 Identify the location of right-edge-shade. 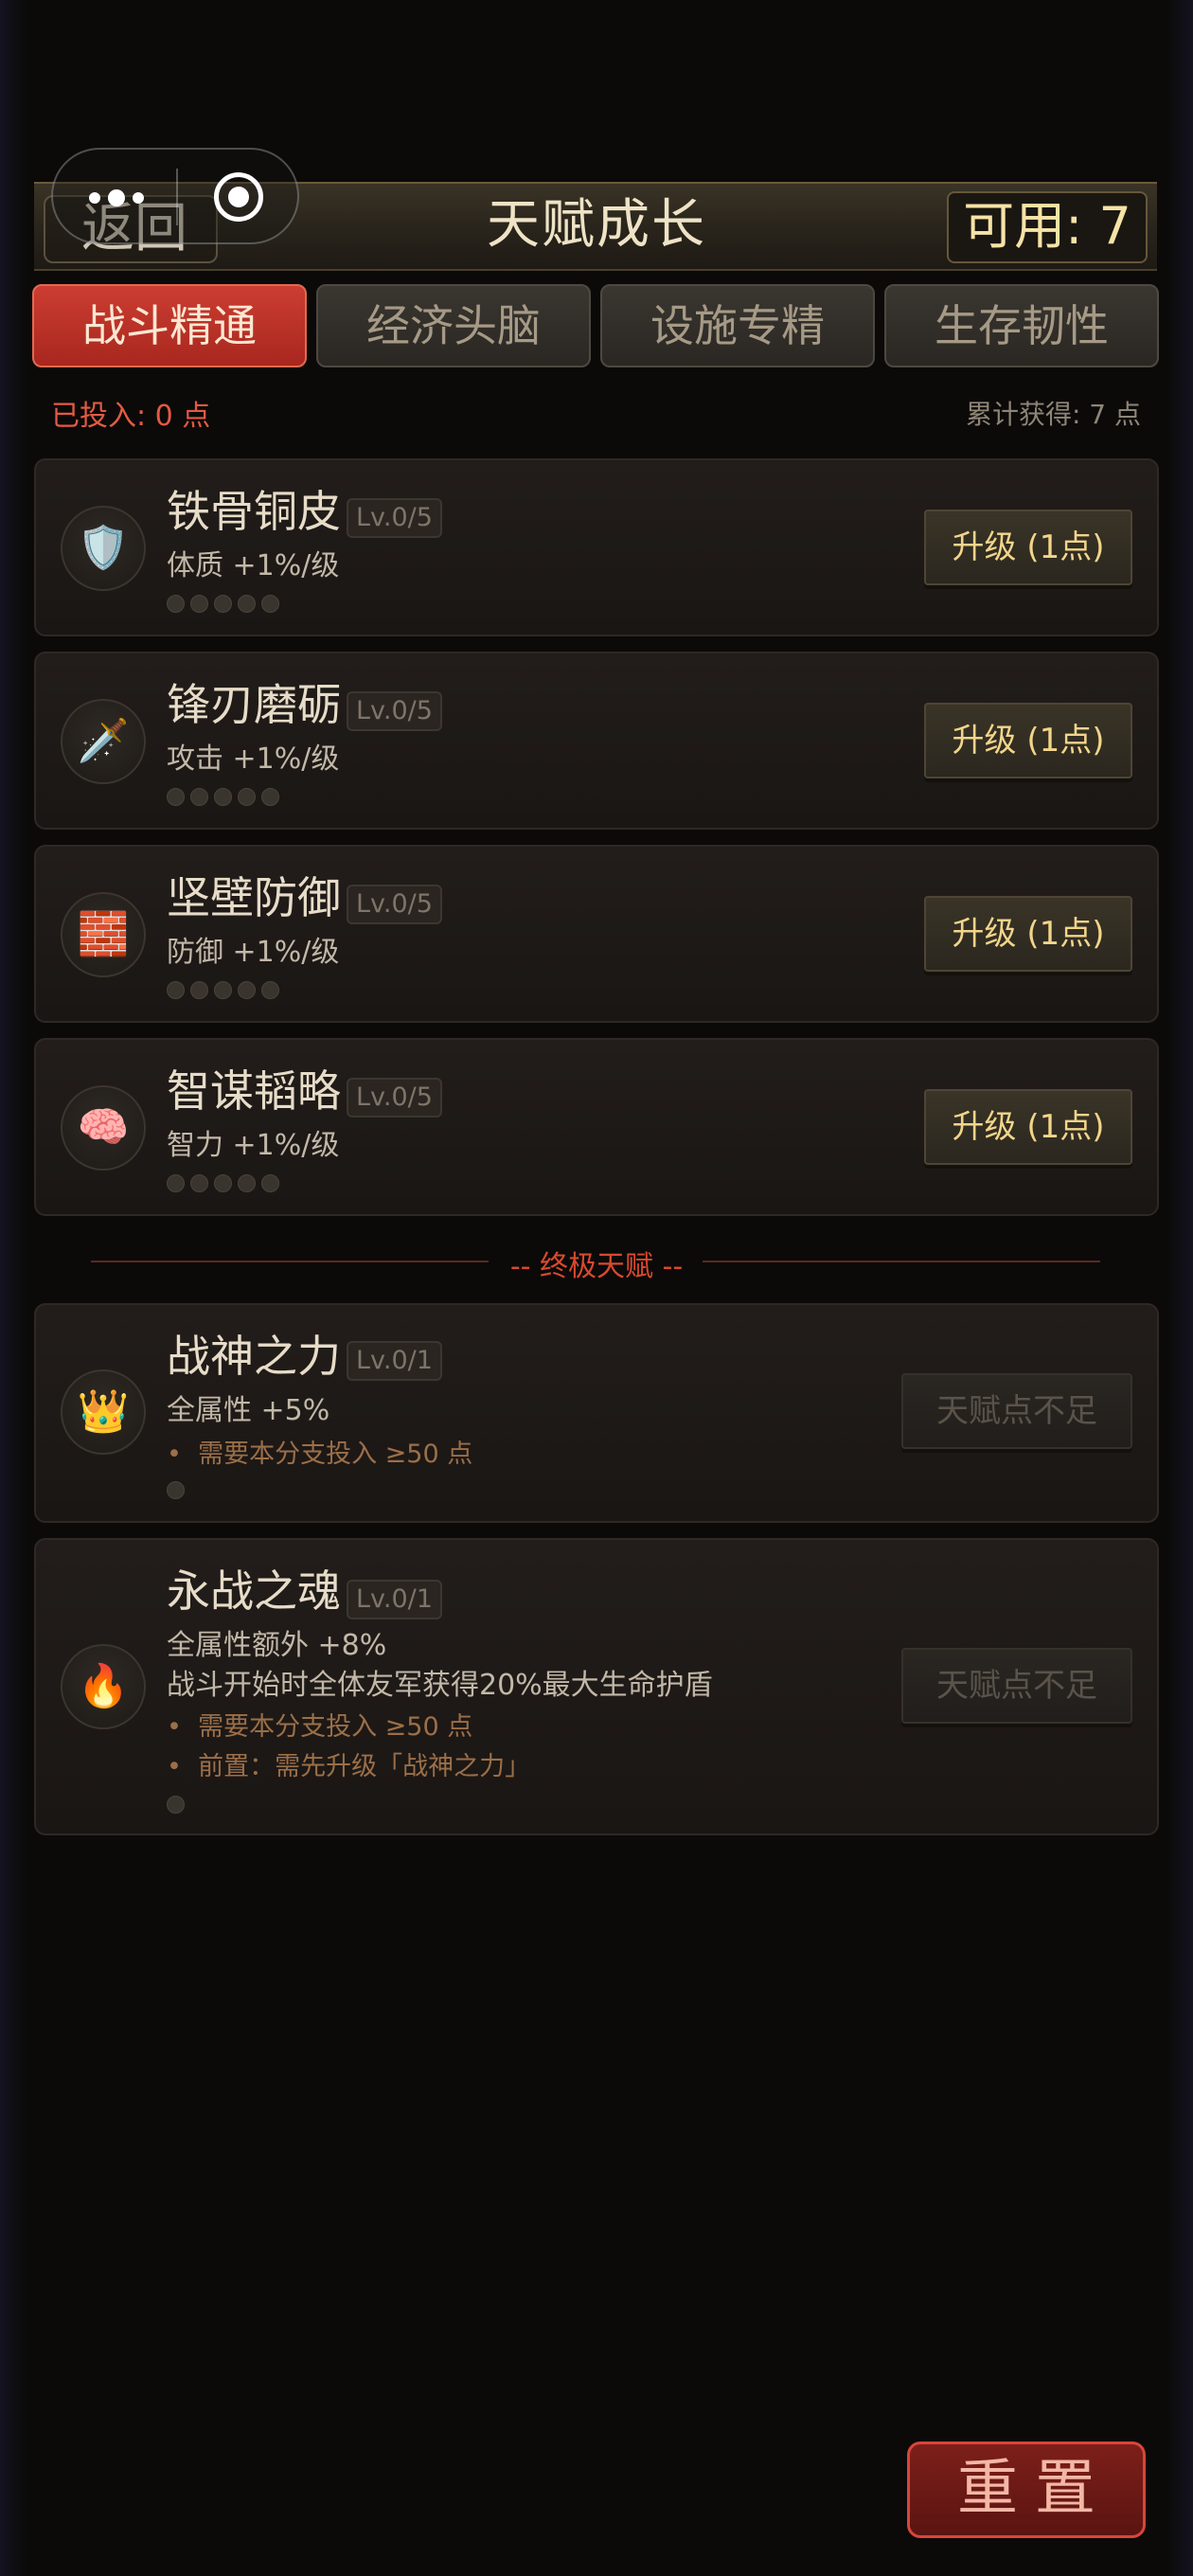
(1179, 1288).